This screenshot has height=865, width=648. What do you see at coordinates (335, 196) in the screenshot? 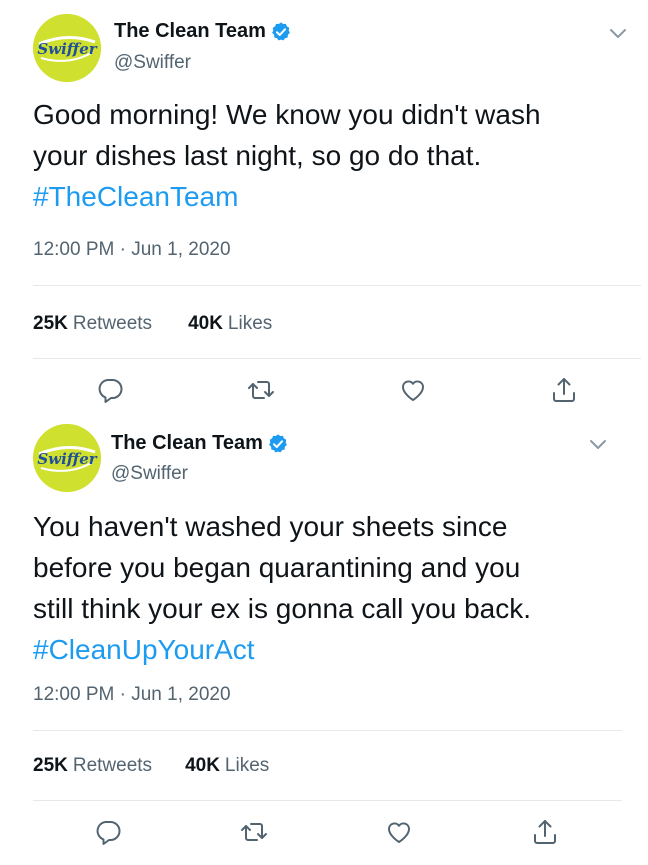
I see `hashtag-link: #TheCleanTeam` at bounding box center [335, 196].